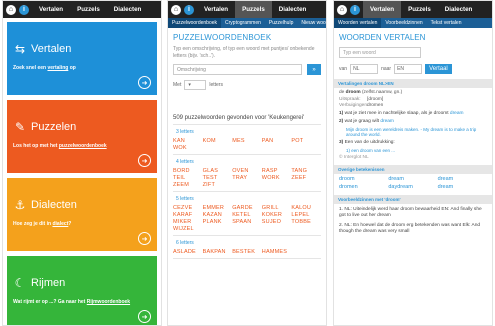  Describe the element at coordinates (413, 187) in the screenshot. I see `related-row: dromen daydream dream` at that location.